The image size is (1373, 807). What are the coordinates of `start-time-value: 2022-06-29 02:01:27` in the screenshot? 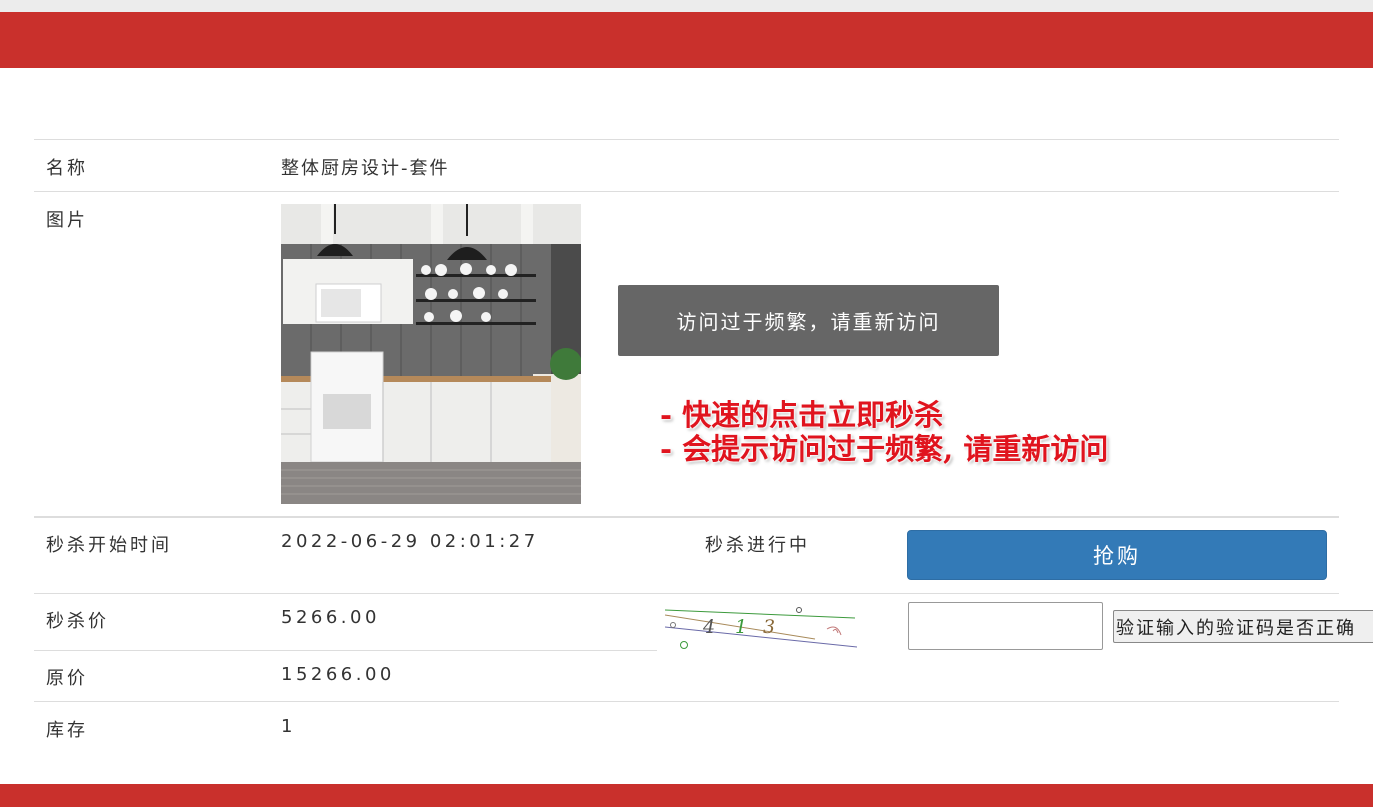 It's located at (410, 541).